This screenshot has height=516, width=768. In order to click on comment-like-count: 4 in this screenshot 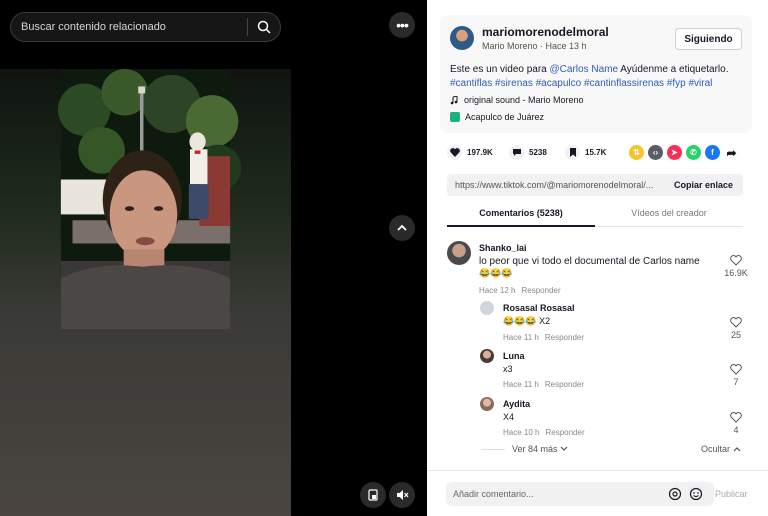, I will do `click(736, 430)`.